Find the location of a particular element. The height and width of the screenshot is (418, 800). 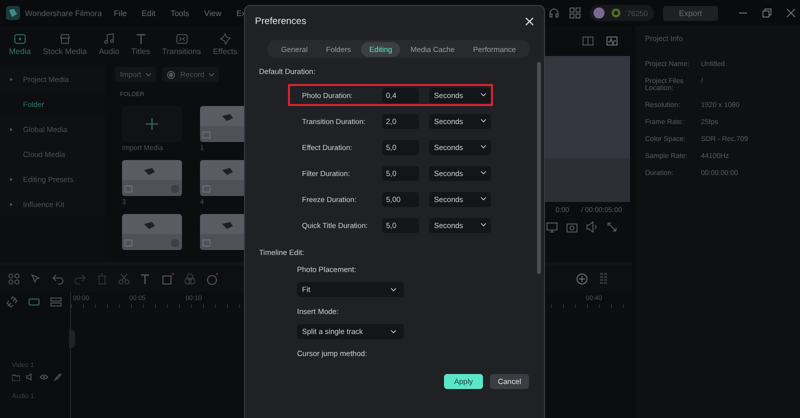

menu-item: File is located at coordinates (120, 13).